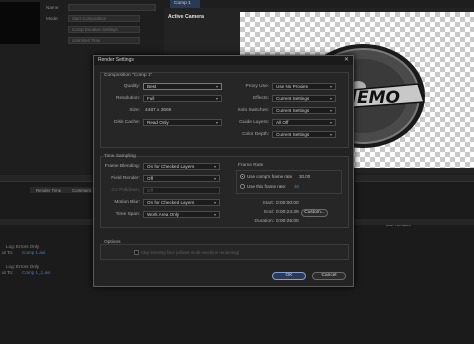 The image size is (474, 344). I want to click on quality-label: Quality:, so click(131, 86).